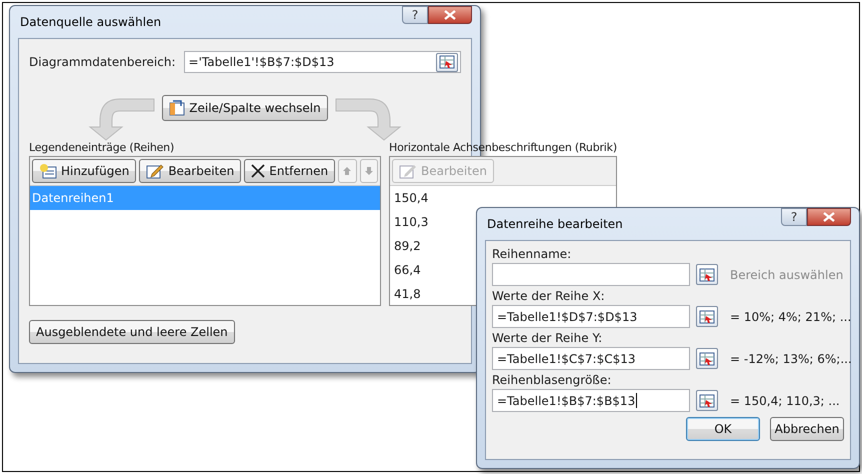 The image size is (862, 474). Describe the element at coordinates (190, 171) in the screenshot. I see `edit-button: Bearbeiten` at that location.